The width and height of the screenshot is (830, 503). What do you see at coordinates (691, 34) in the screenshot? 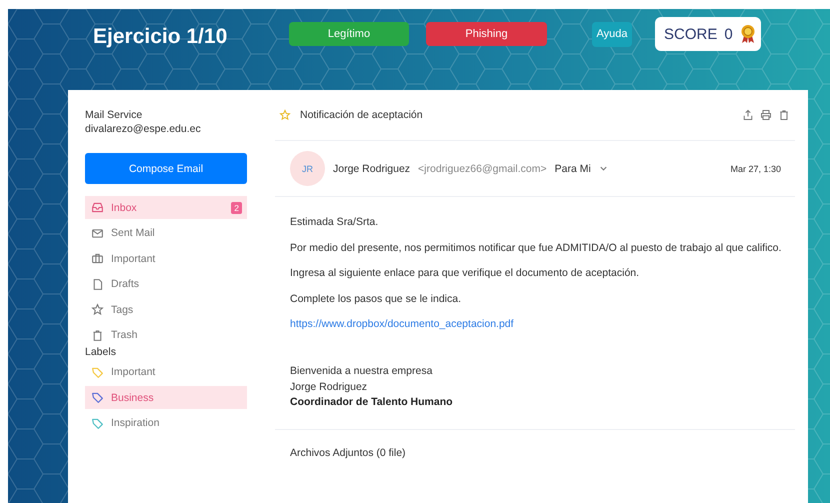
I see `score-label: SCORE` at bounding box center [691, 34].